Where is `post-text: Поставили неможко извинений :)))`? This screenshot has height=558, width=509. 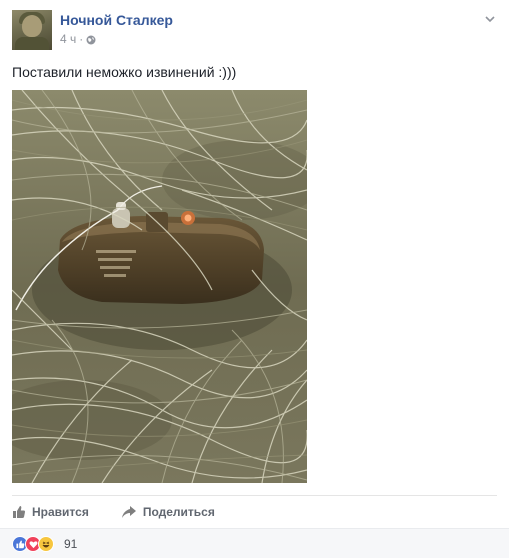
post-text: Поставили неможко извинений :))) is located at coordinates (124, 72).